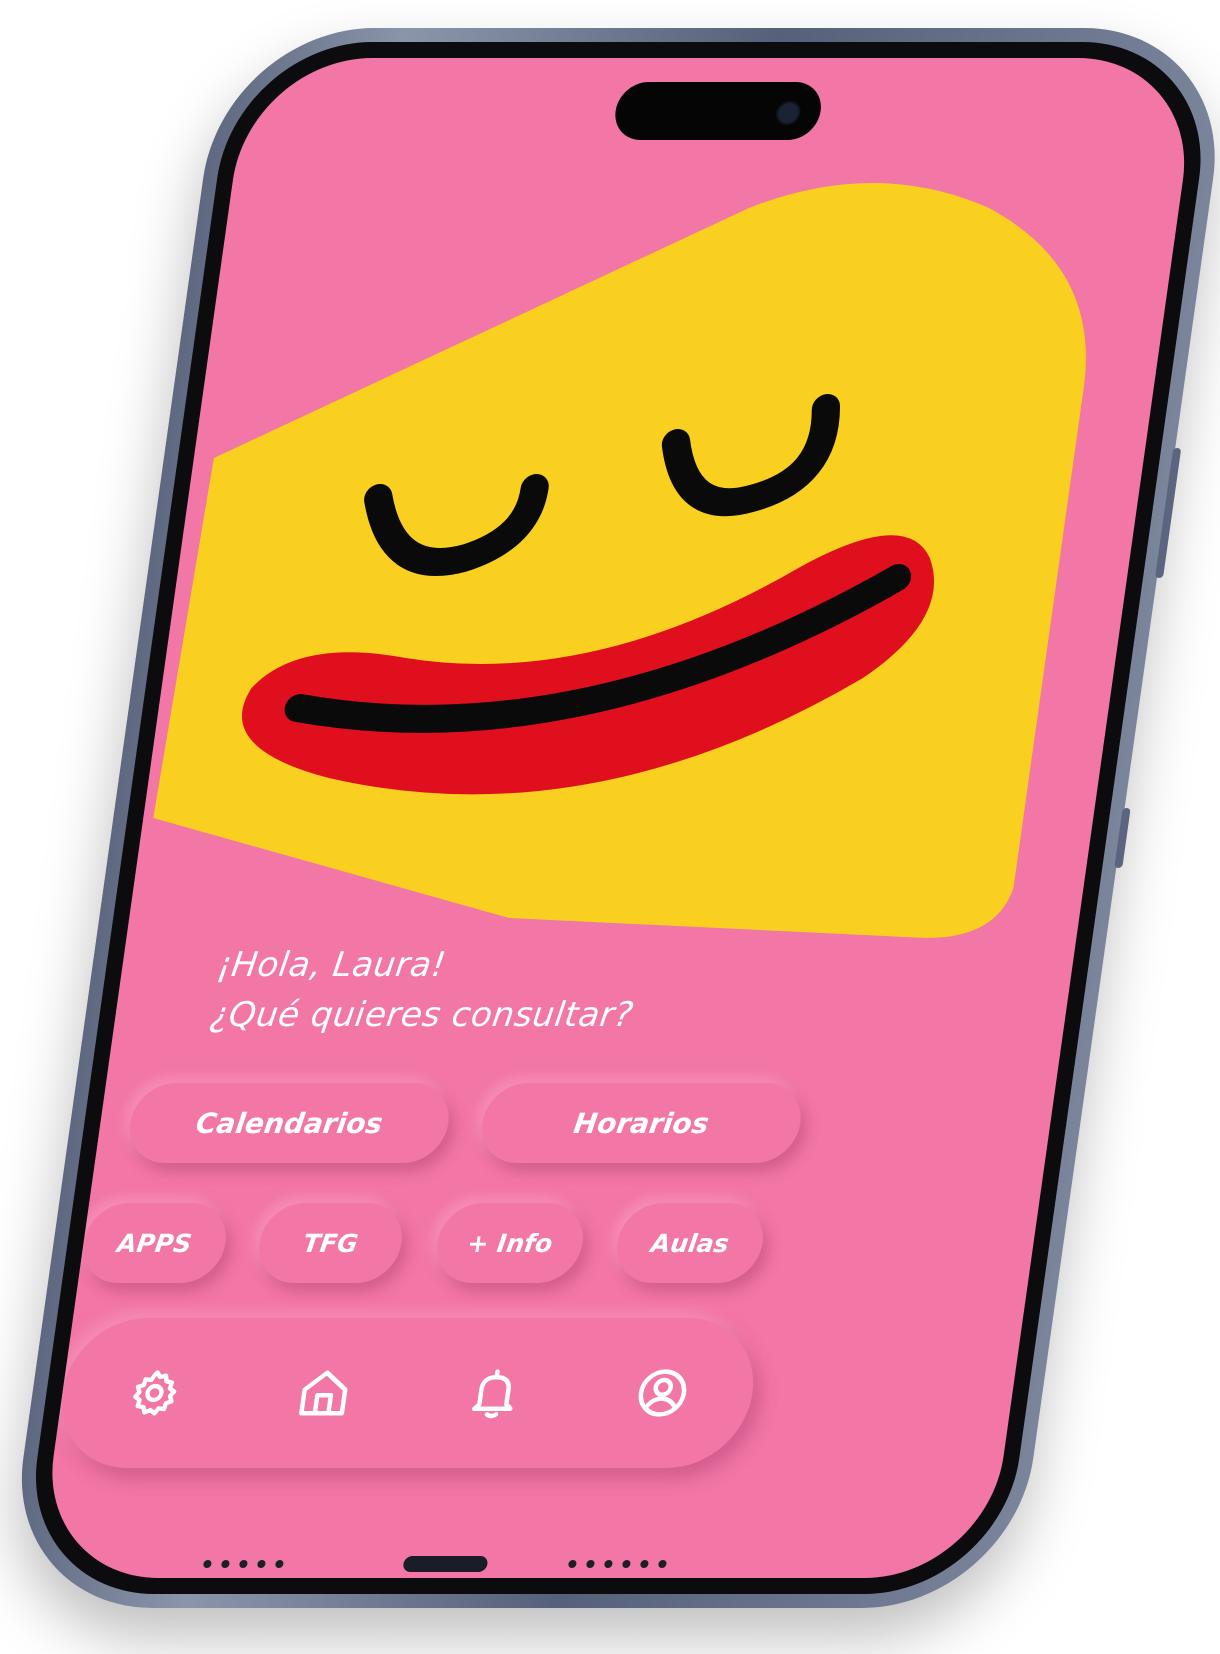 This screenshot has height=1654, width=1220. Describe the element at coordinates (690, 1243) in the screenshot. I see `aulas-button: Aulas` at that location.